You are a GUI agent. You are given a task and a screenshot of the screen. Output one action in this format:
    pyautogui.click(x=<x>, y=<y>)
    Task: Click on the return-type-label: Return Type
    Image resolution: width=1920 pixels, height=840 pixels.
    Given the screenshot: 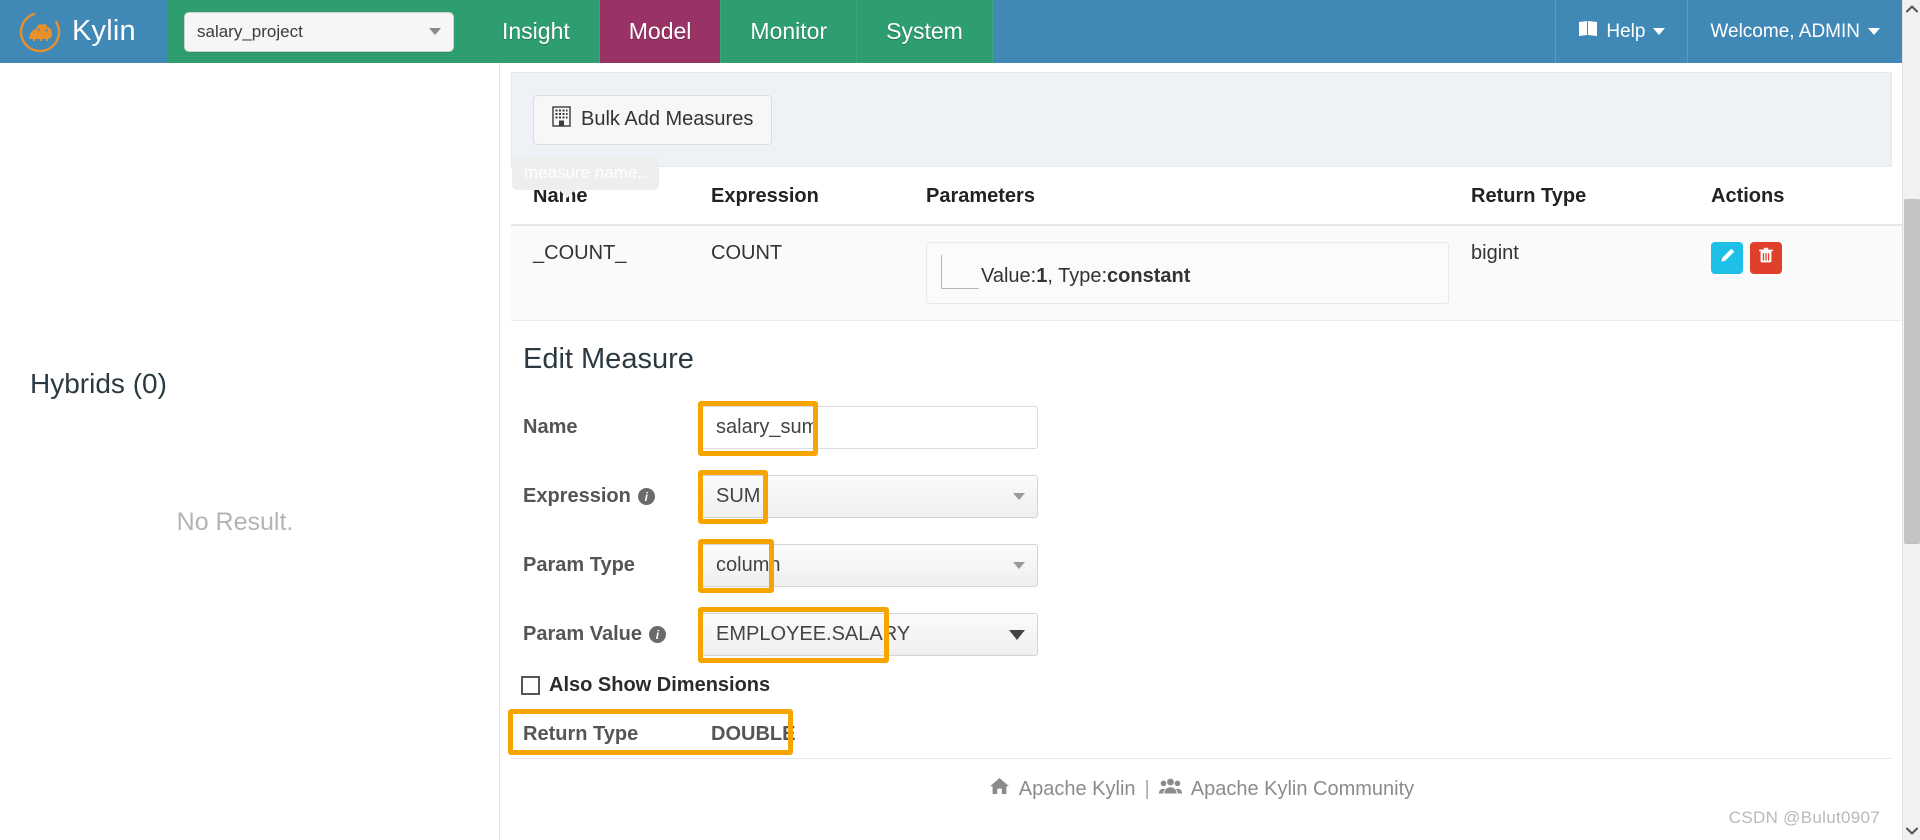 What is the action you would take?
    pyautogui.click(x=581, y=734)
    